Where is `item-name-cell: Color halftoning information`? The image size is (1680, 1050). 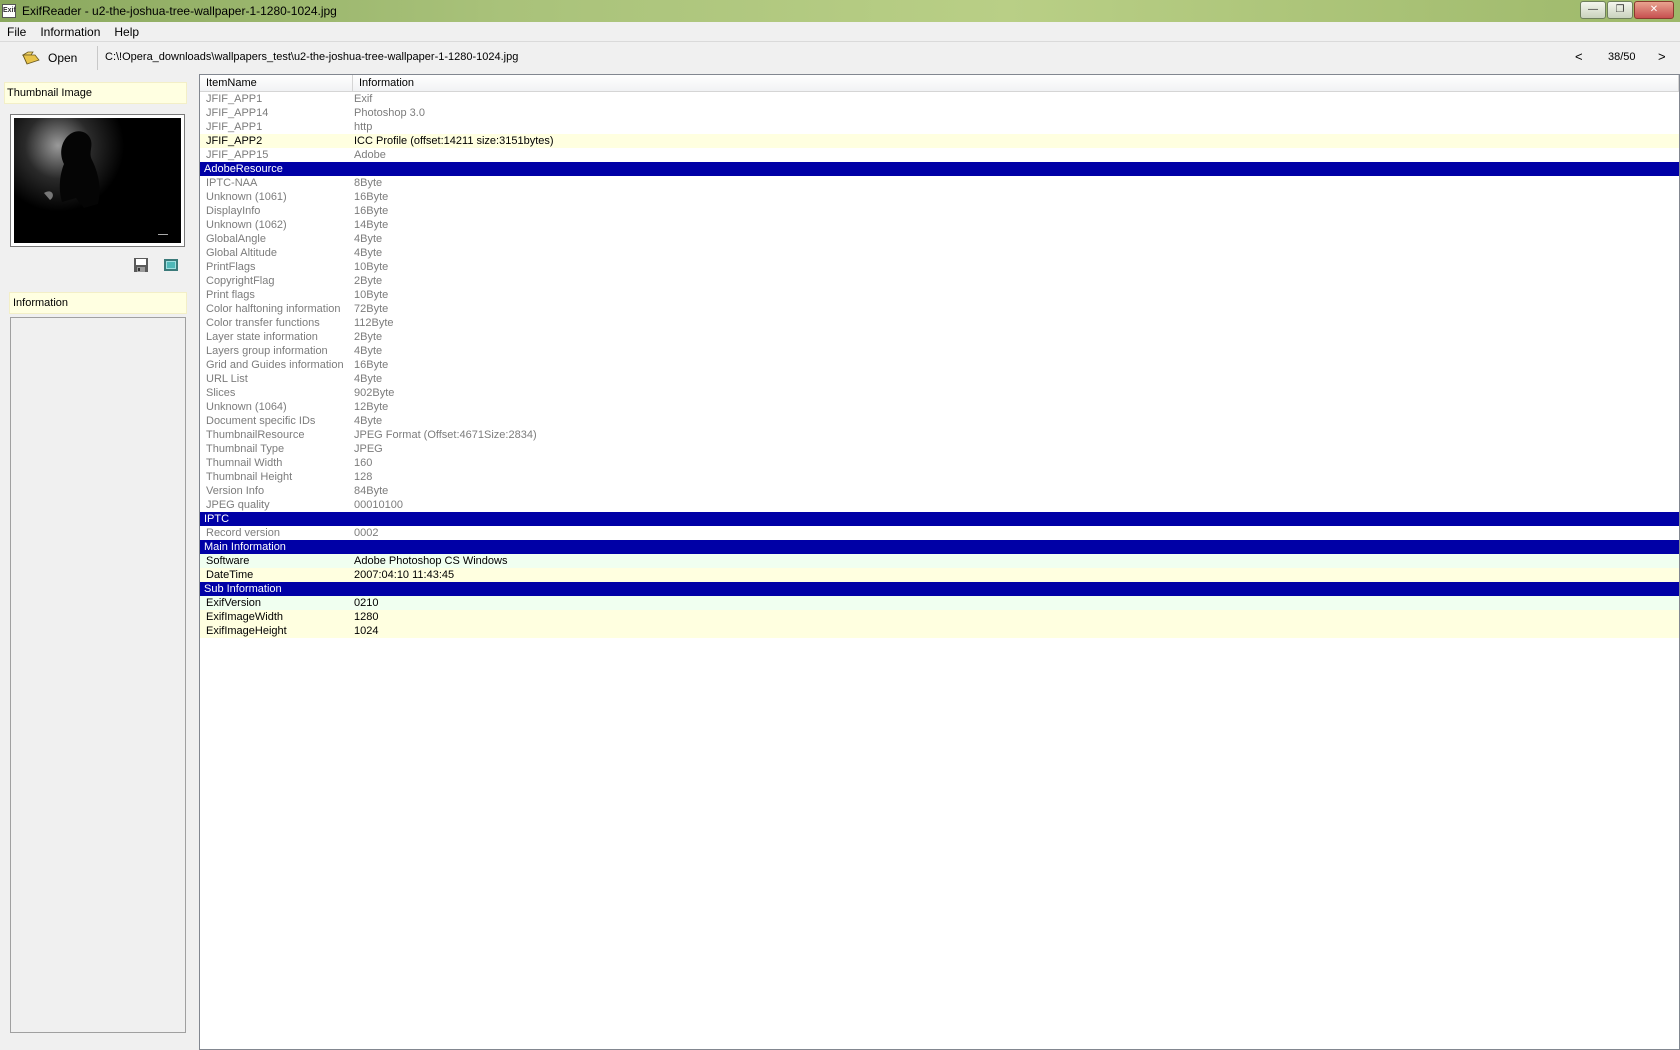 item-name-cell: Color halftoning information is located at coordinates (273, 309).